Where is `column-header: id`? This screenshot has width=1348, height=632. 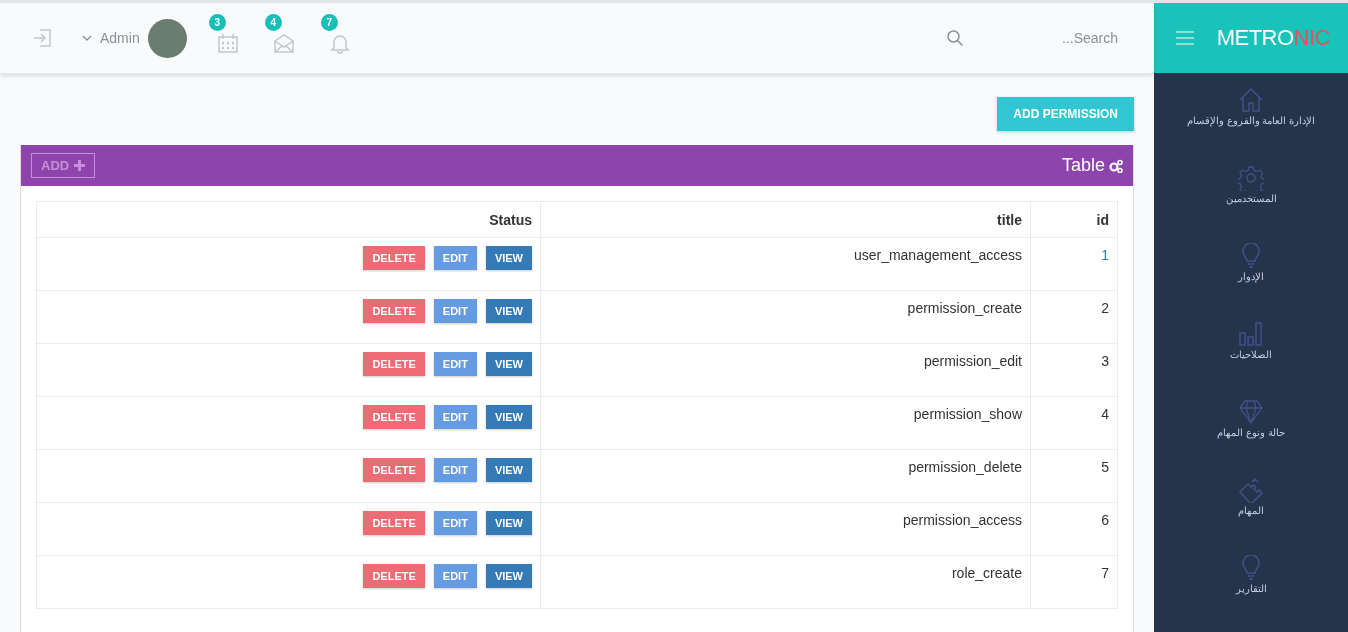
column-header: id is located at coordinates (1074, 219).